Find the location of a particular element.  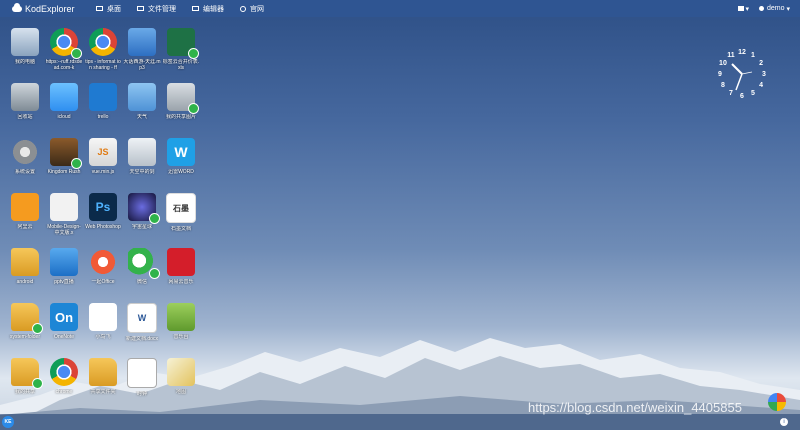

clock-number: 7 is located at coordinates (731, 93).